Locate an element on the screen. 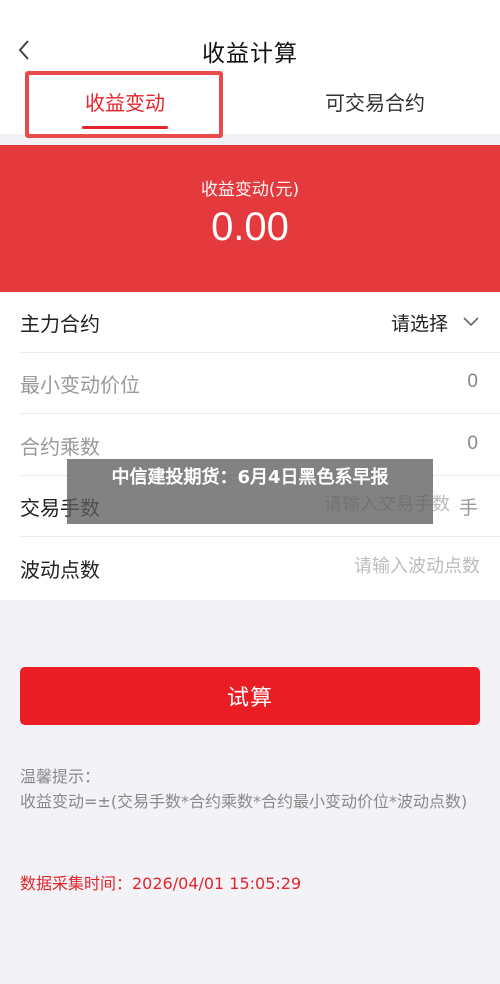 This screenshot has height=984, width=500. min-tick-row: 最小变动价位 0 is located at coordinates (250, 383).